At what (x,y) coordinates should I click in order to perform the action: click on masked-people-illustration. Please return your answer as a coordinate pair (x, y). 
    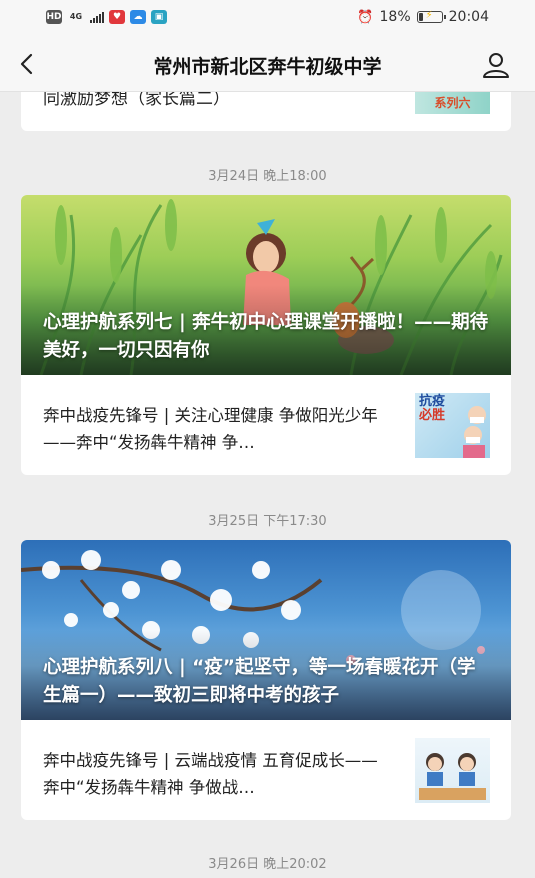
    Looking at the image, I should click on (474, 432).